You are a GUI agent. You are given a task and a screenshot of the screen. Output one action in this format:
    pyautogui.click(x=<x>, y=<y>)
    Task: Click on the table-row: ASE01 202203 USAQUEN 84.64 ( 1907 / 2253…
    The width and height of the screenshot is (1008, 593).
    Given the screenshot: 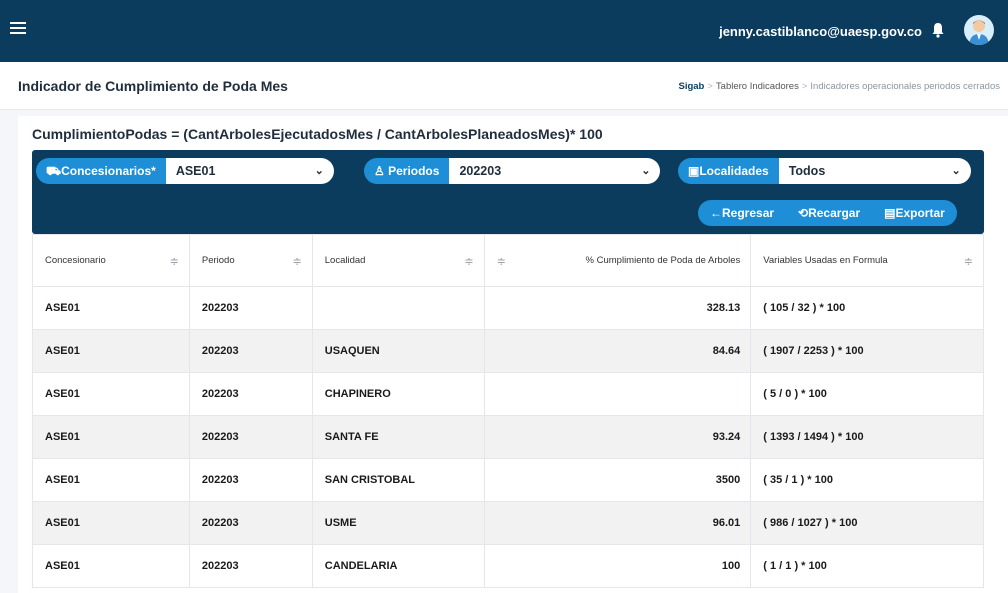 What is the action you would take?
    pyautogui.click(x=508, y=351)
    